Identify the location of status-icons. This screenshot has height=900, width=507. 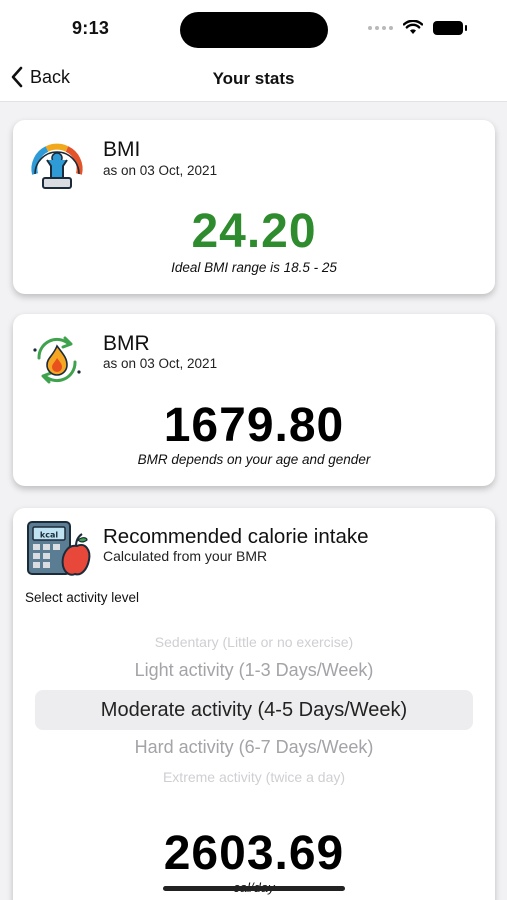
(417, 27).